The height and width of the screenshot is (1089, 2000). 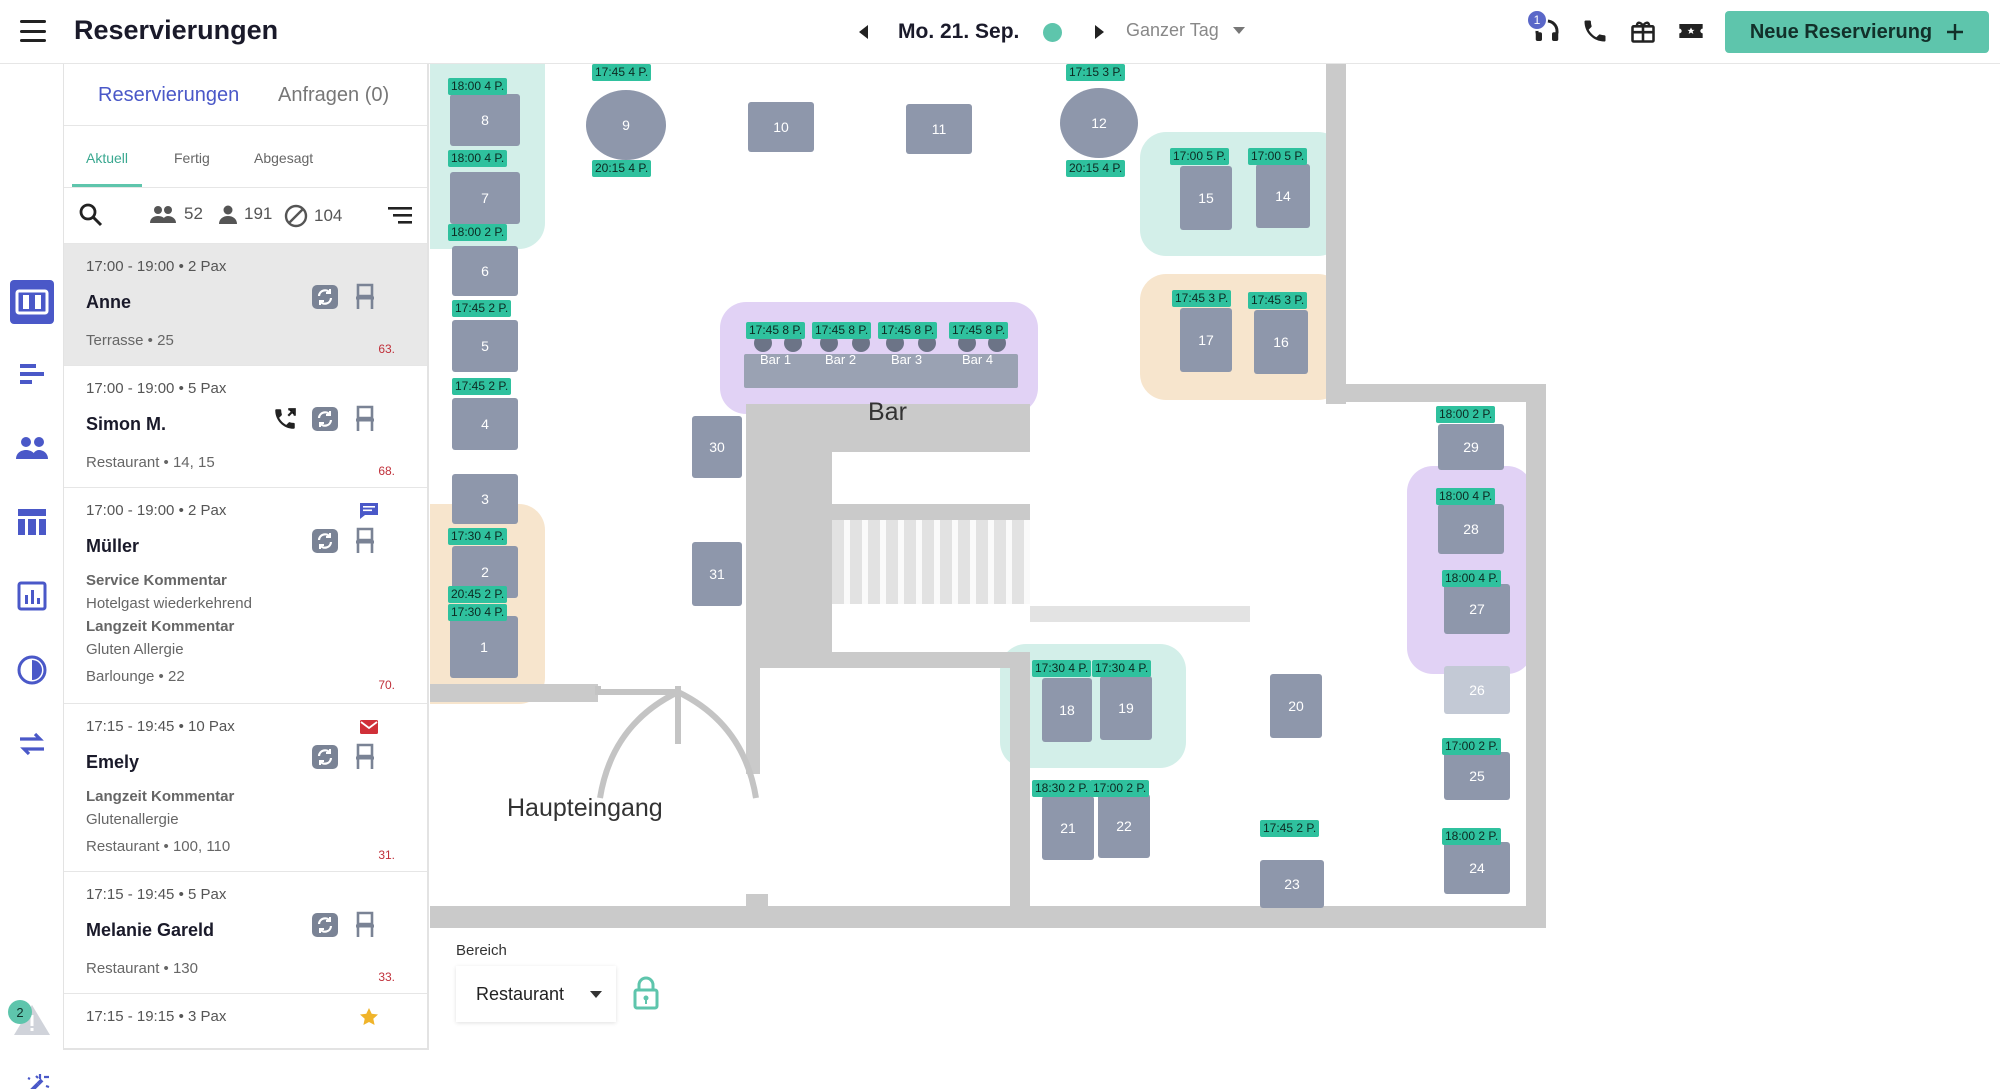 I want to click on table-17: 17, so click(x=1206, y=340).